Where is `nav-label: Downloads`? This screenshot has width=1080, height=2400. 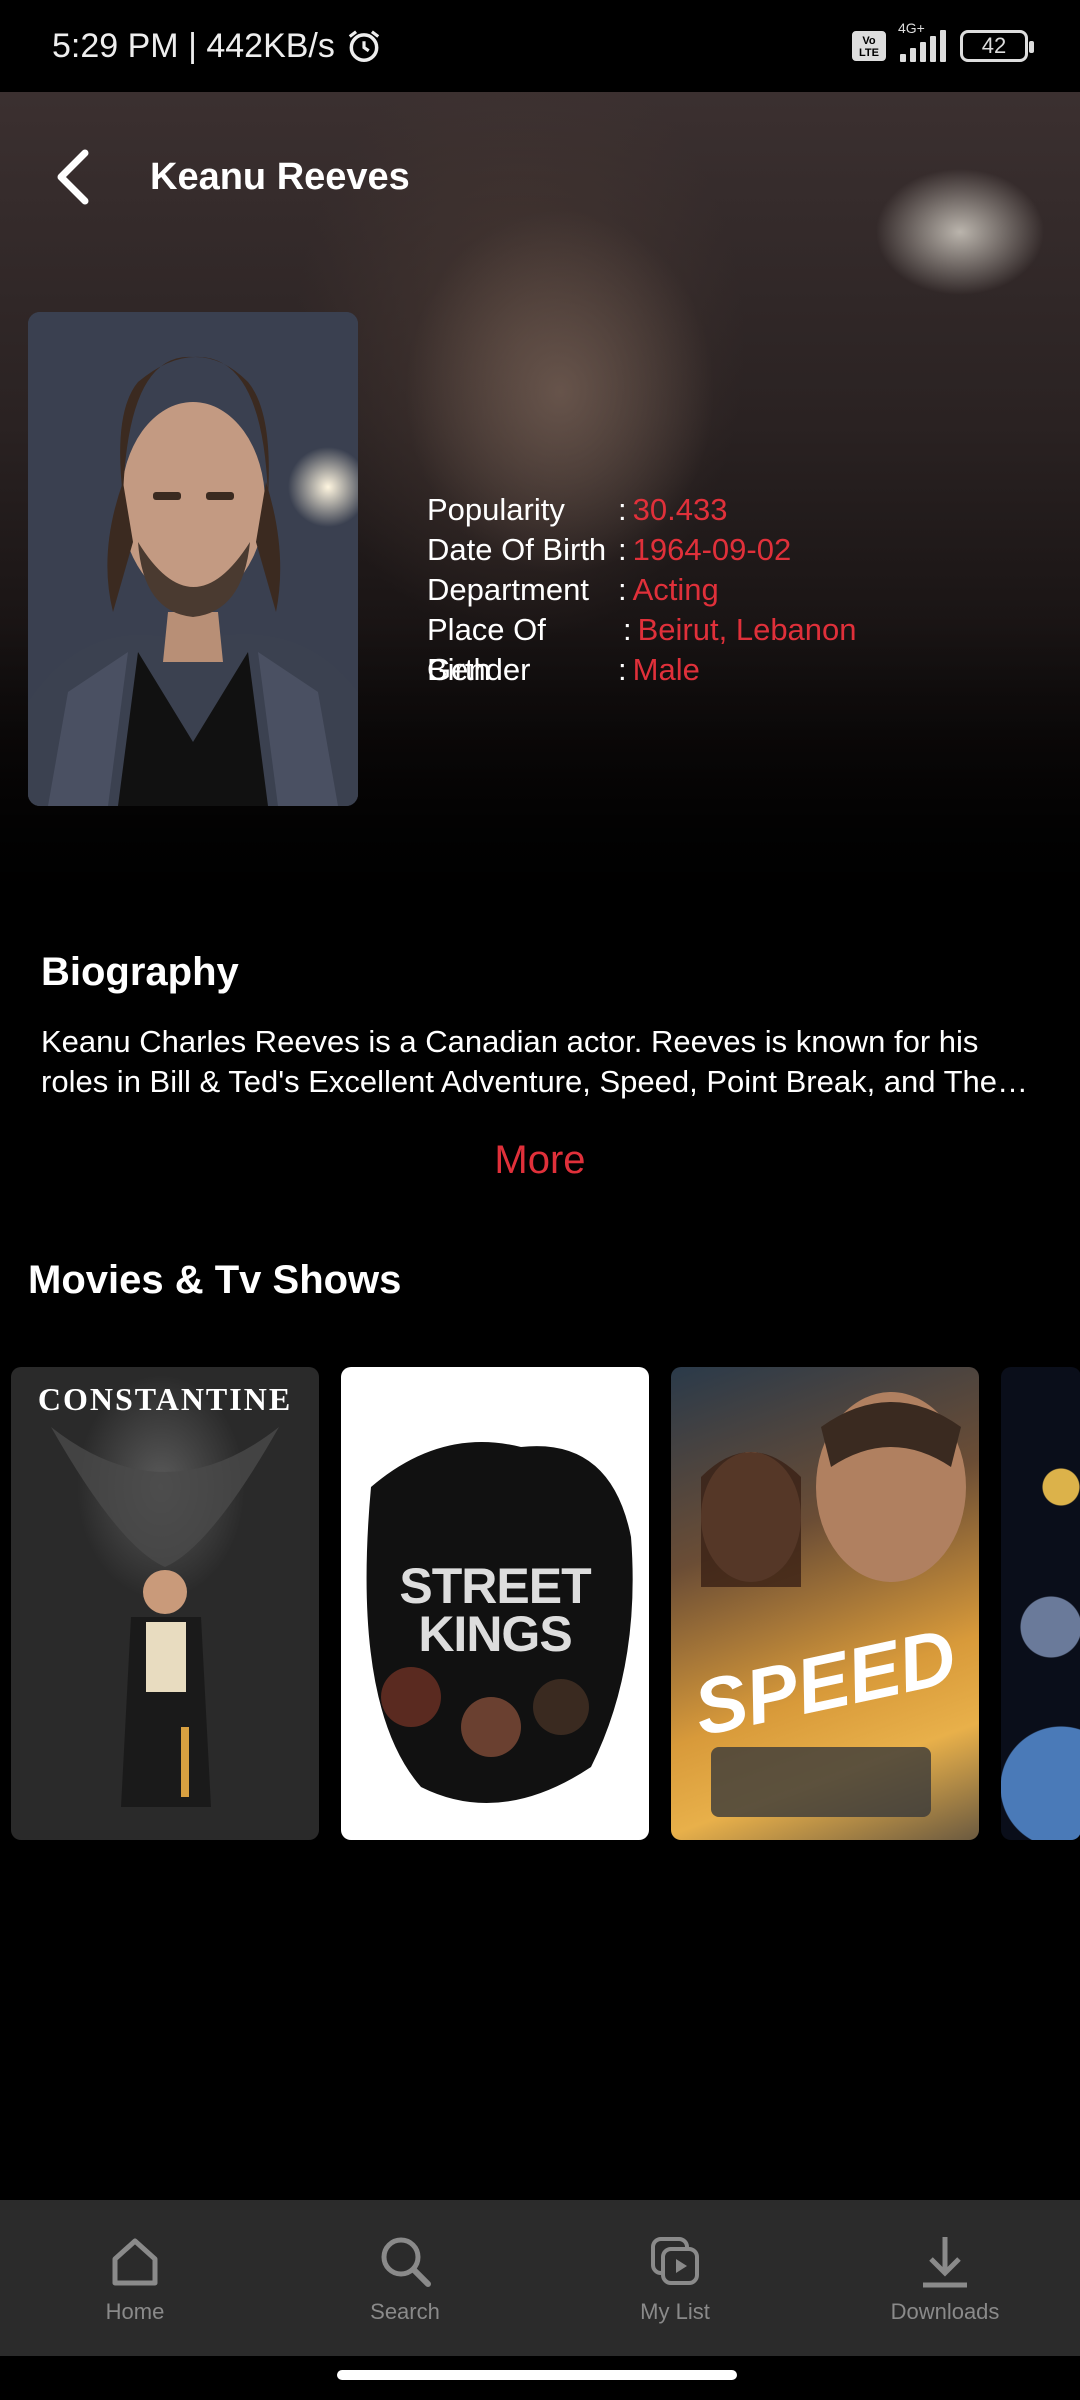 nav-label: Downloads is located at coordinates (945, 2311).